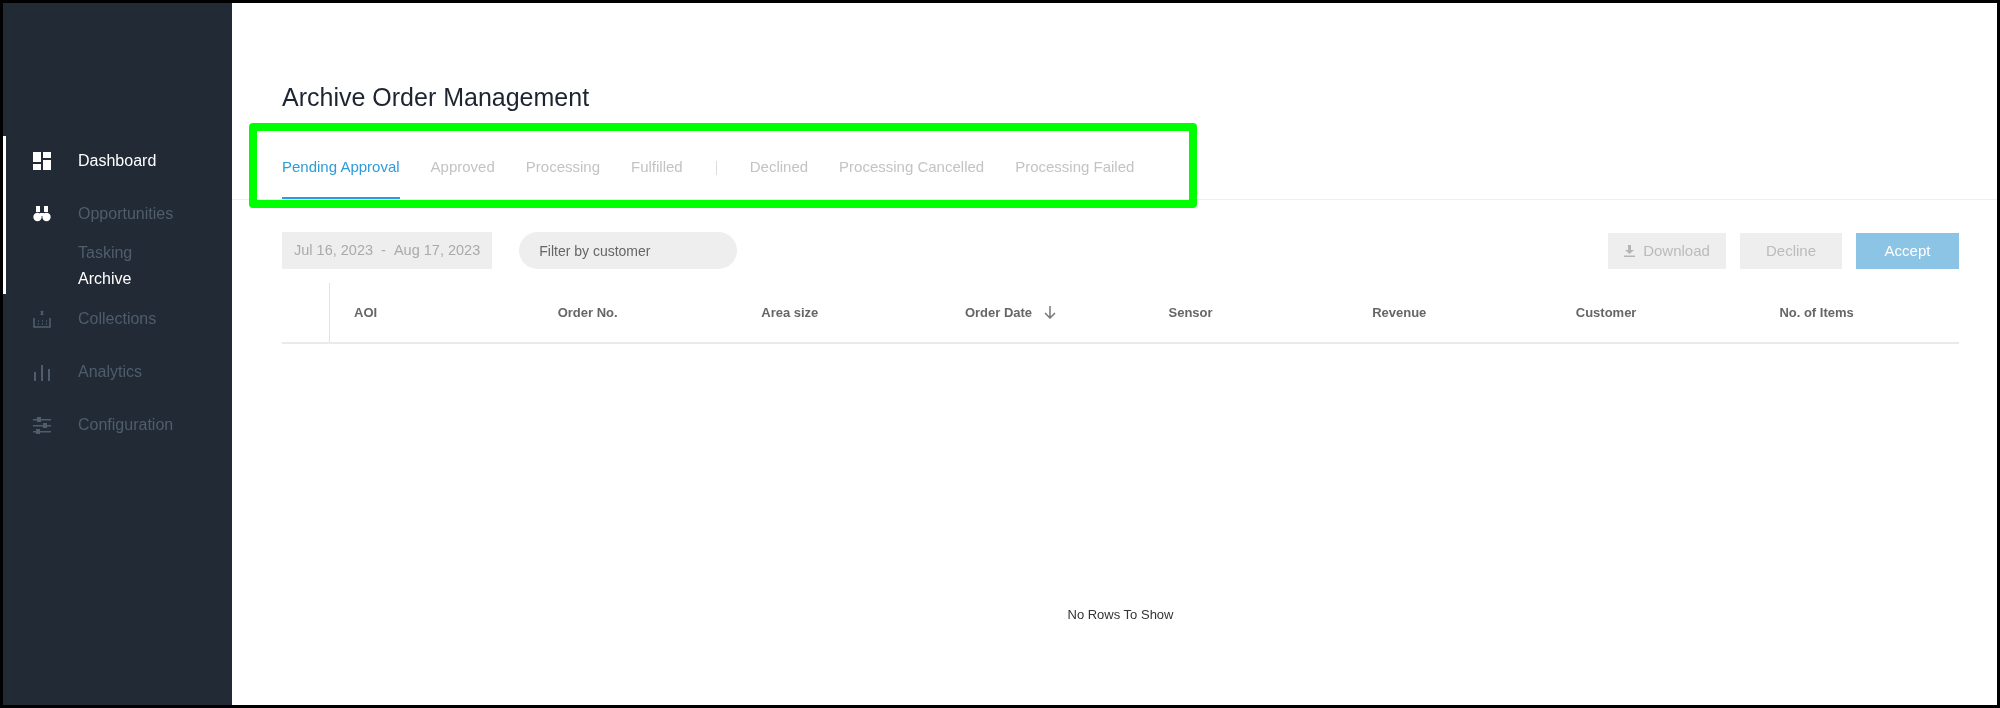  I want to click on tab: Approved, so click(462, 168).